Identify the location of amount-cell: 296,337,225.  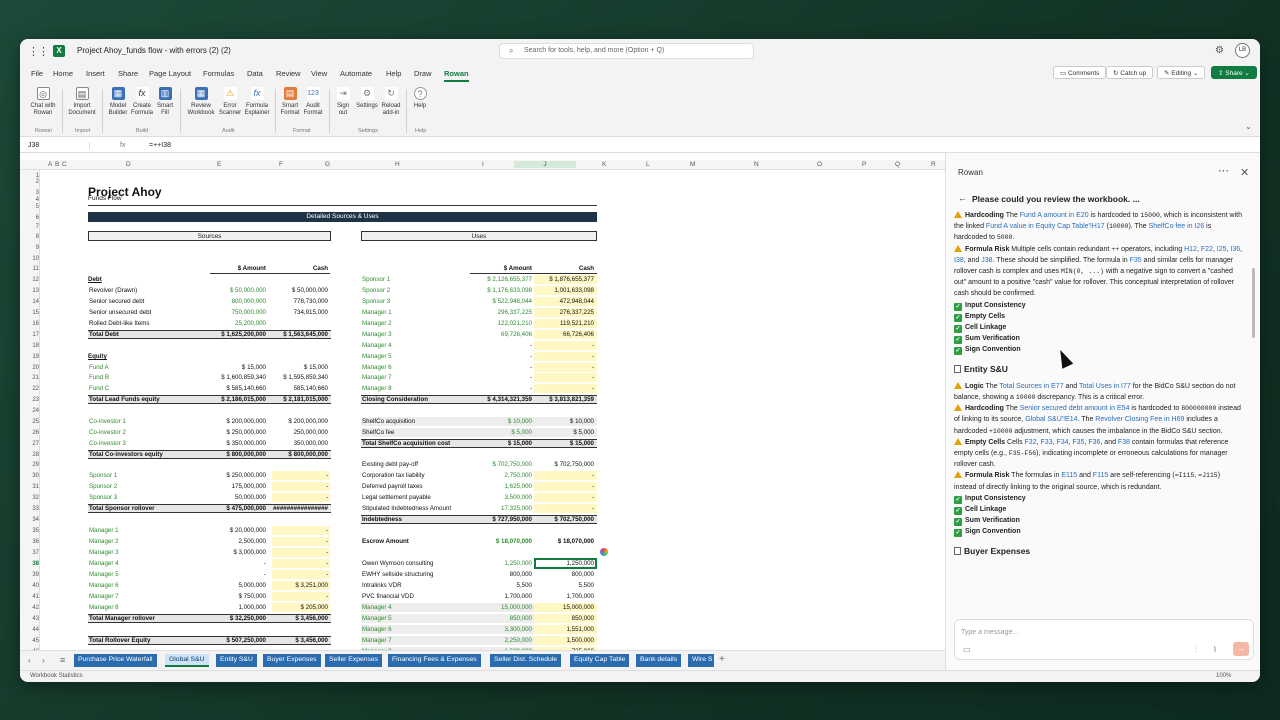
(496, 312).